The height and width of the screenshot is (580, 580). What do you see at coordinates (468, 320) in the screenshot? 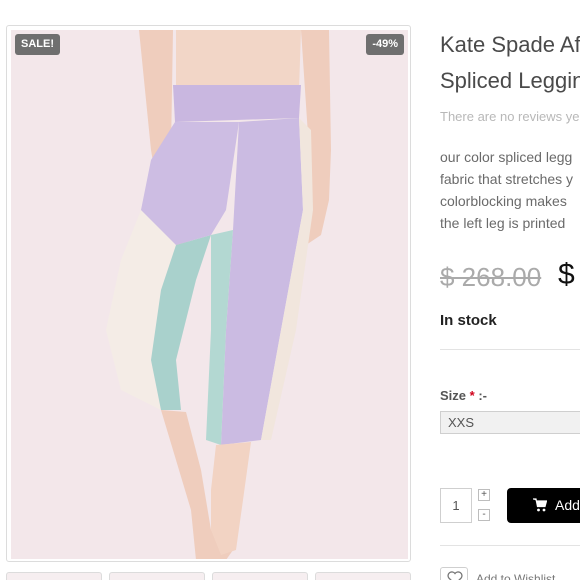
I see `stock-status: In stock` at bounding box center [468, 320].